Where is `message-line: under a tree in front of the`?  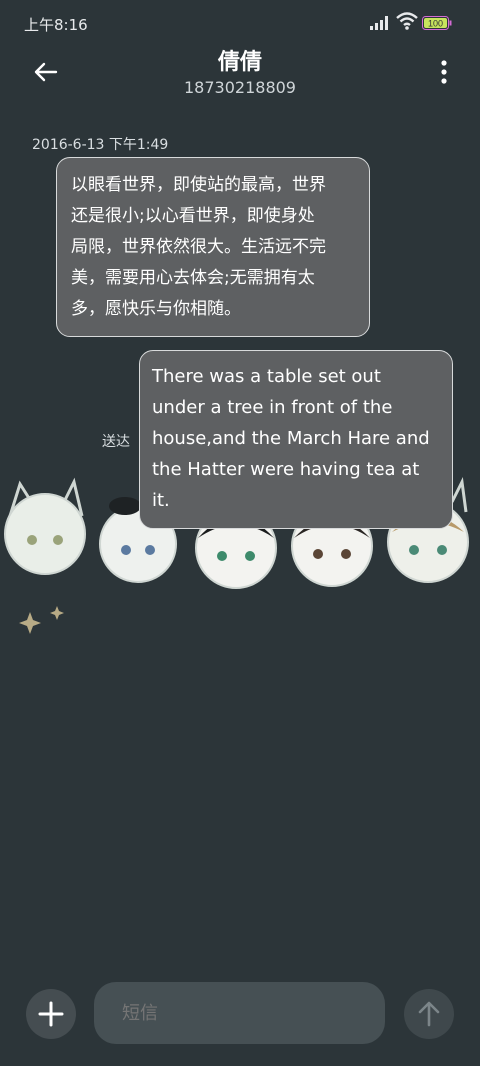
message-line: under a tree in front of the is located at coordinates (272, 407).